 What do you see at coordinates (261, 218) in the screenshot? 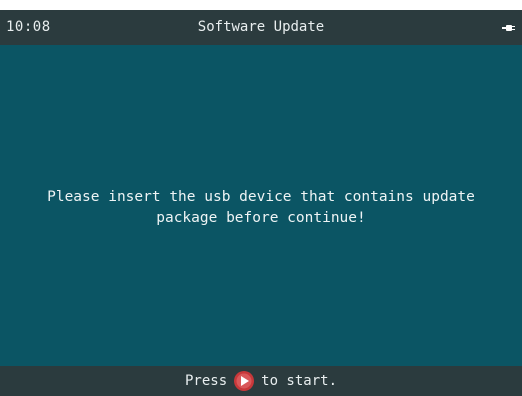
I see `message-line-2: package before continue!` at bounding box center [261, 218].